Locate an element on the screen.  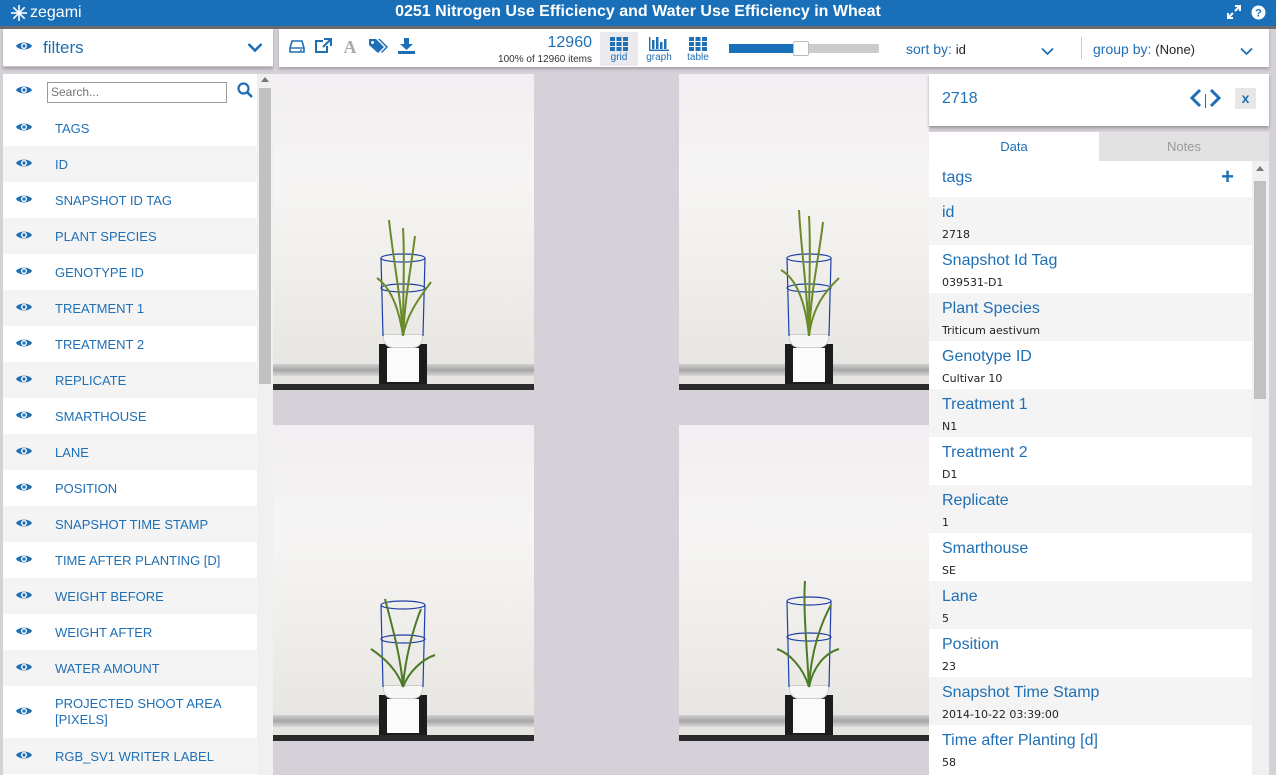
sort-by-dropdown: sort by: id is located at coordinates (980, 49).